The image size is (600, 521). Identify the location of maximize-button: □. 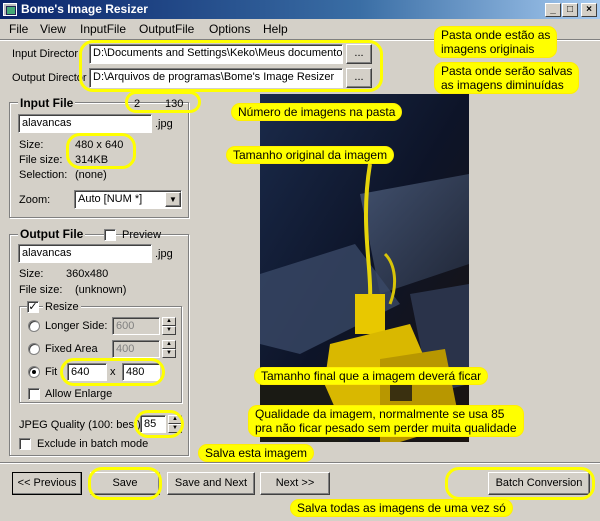
(570, 10).